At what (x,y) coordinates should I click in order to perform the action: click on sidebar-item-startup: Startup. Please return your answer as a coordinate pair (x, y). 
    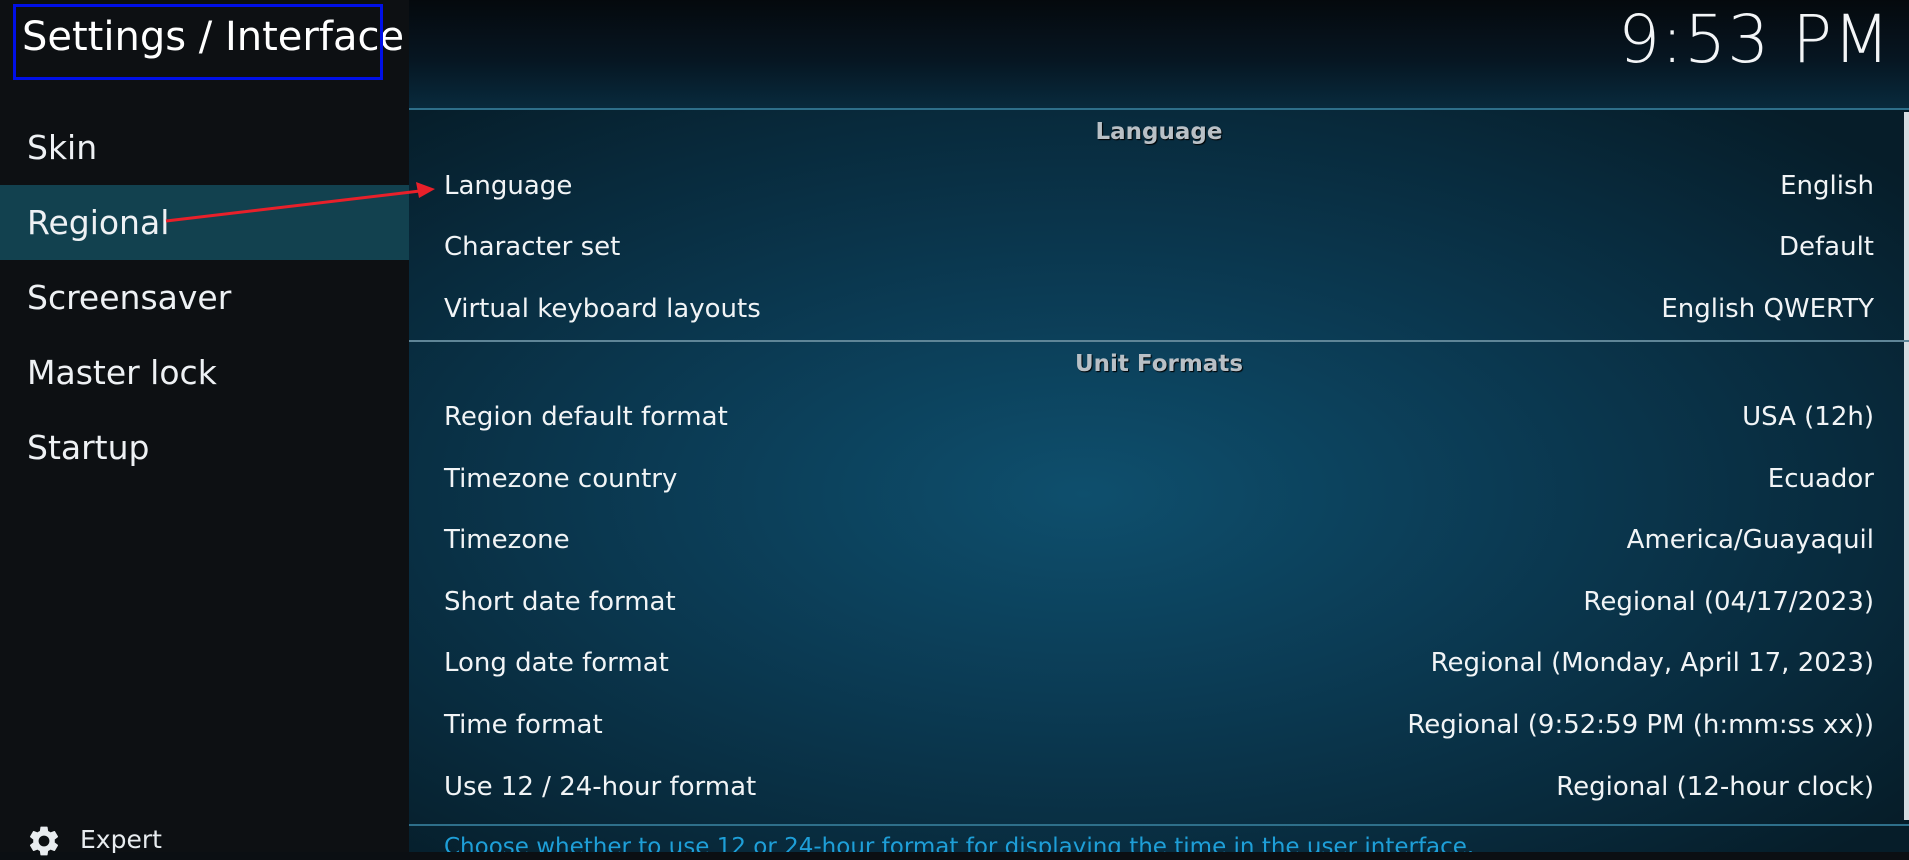
    Looking at the image, I should click on (204, 447).